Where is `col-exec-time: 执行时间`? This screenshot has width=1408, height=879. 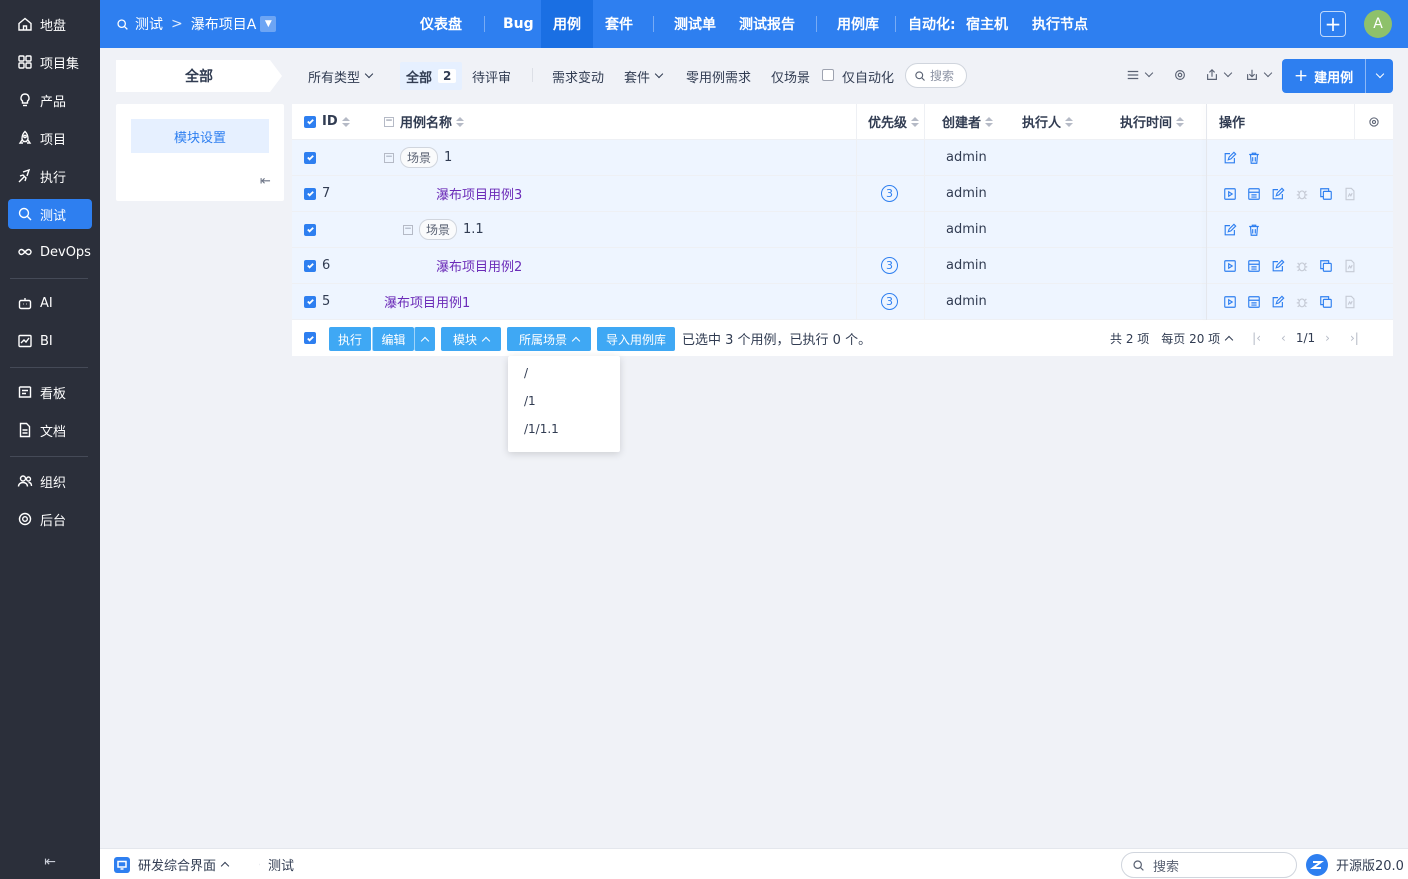 col-exec-time: 执行时间 is located at coordinates (1152, 121).